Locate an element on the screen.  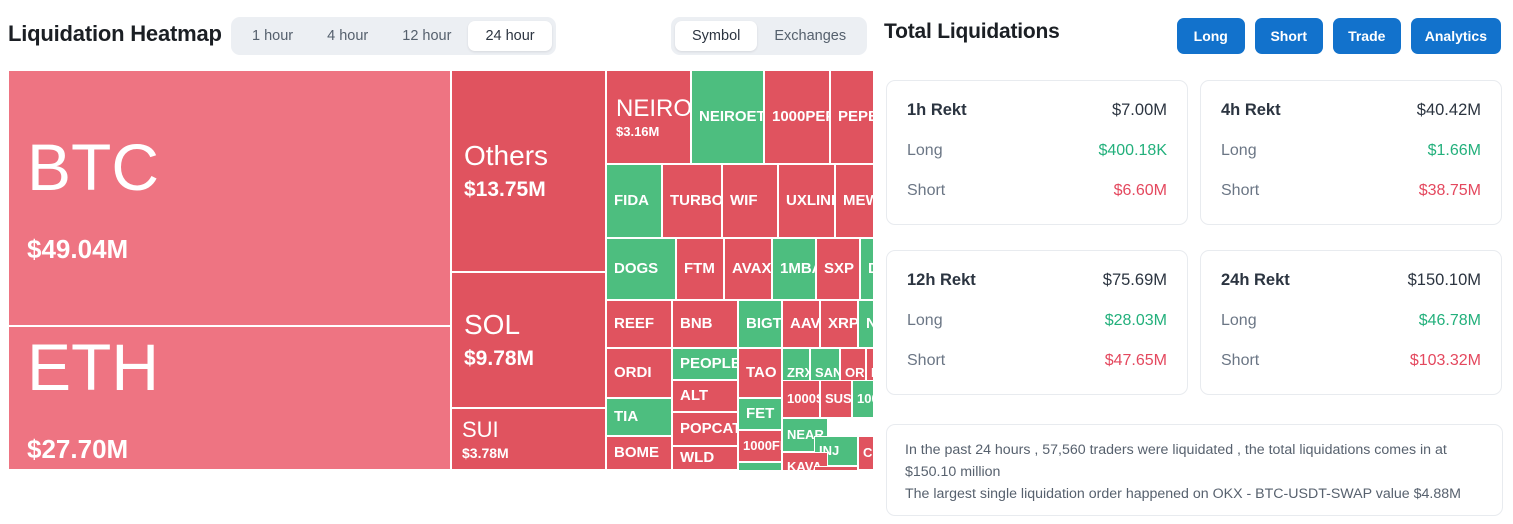
treemap-tile-btc: BTC $49.04M is located at coordinates (229, 198).